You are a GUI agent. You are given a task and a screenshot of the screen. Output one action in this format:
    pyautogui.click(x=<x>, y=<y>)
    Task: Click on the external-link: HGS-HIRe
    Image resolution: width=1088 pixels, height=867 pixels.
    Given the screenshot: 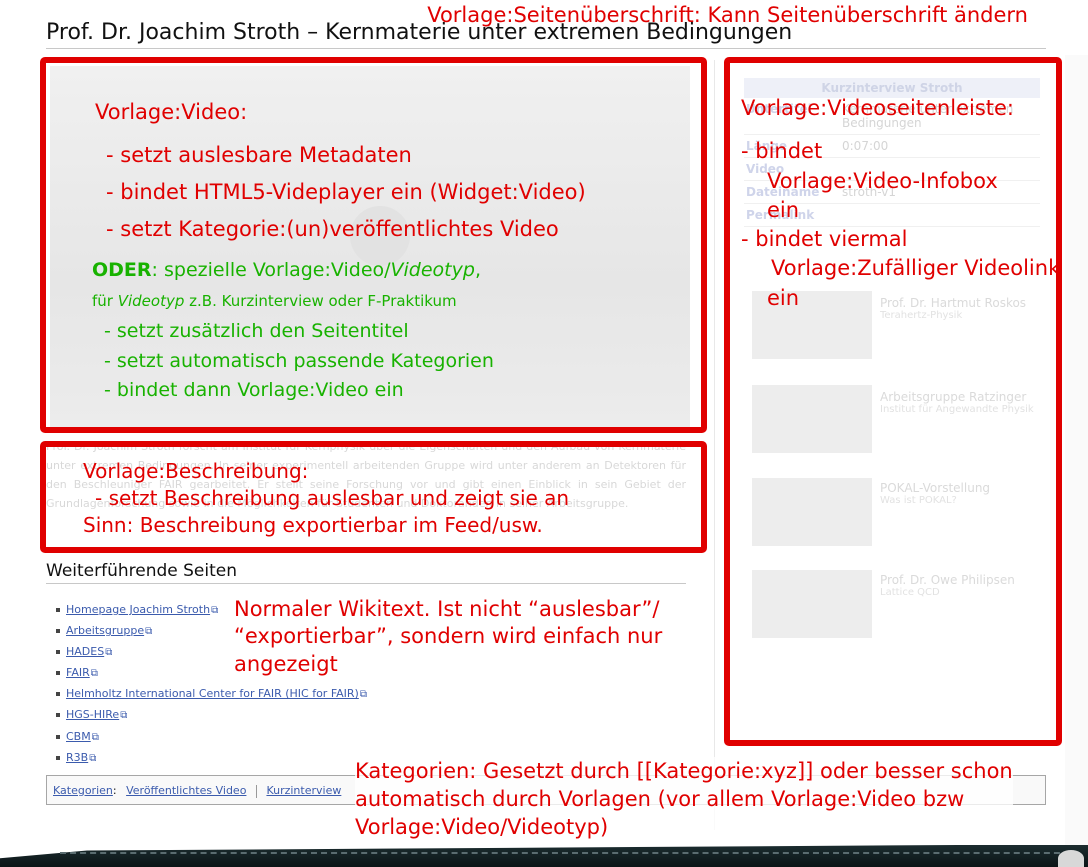 What is the action you would take?
    pyautogui.click(x=92, y=714)
    